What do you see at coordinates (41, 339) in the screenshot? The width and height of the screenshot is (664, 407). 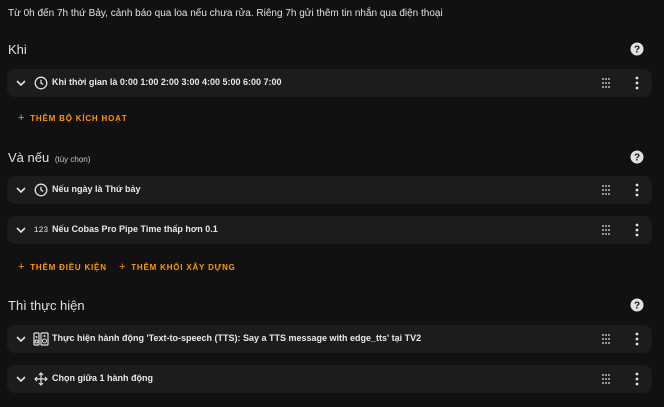 I see `speaker-icon` at bounding box center [41, 339].